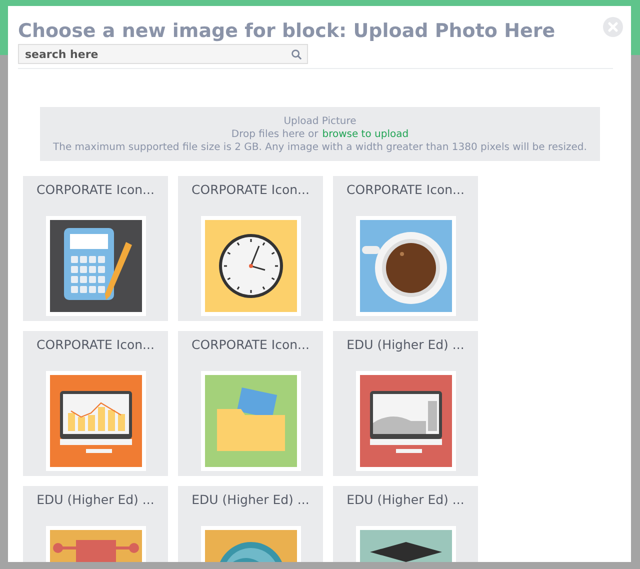 The image size is (640, 569). What do you see at coordinates (274, 134) in the screenshot?
I see `drop-text: Drop files here or` at bounding box center [274, 134].